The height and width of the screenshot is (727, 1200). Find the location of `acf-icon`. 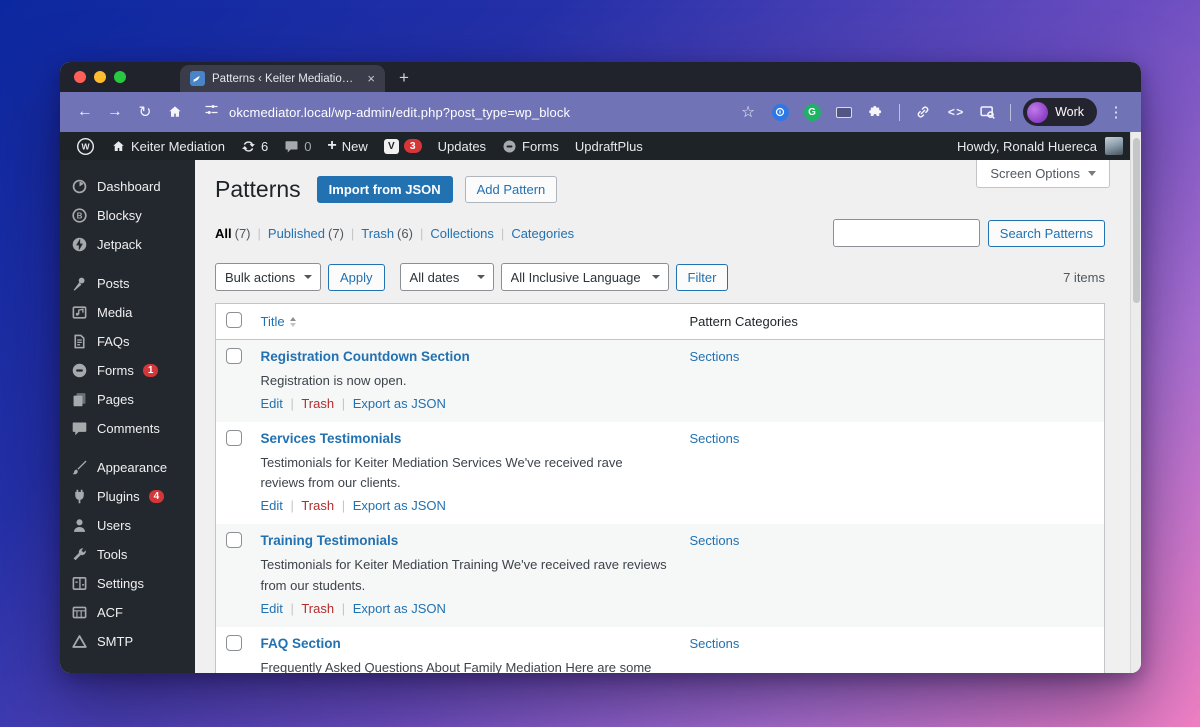

acf-icon is located at coordinates (79, 612).